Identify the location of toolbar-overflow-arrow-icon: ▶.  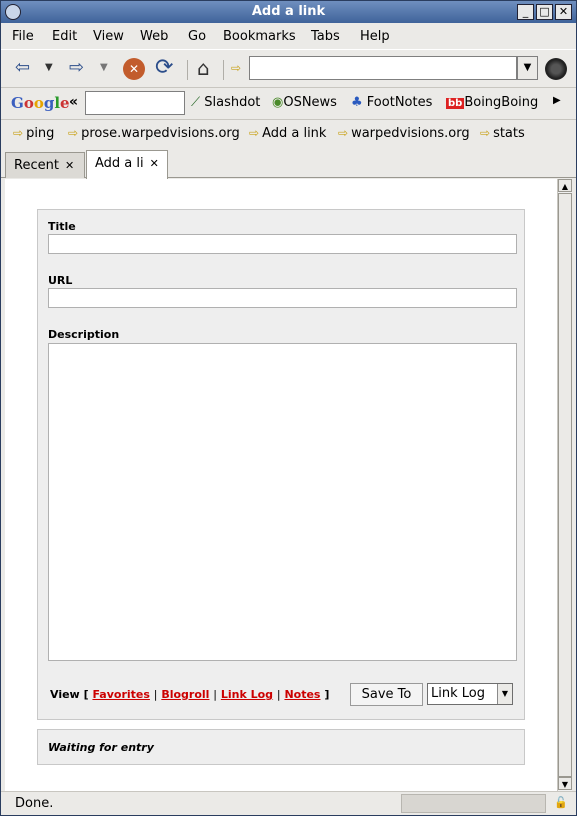
(557, 100).